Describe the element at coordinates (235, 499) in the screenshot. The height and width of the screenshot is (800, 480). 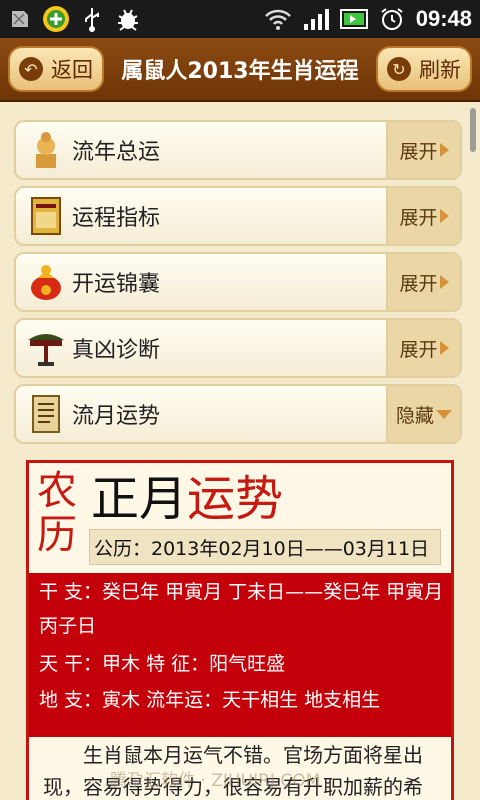
I see `fortune-word: 运势` at that location.